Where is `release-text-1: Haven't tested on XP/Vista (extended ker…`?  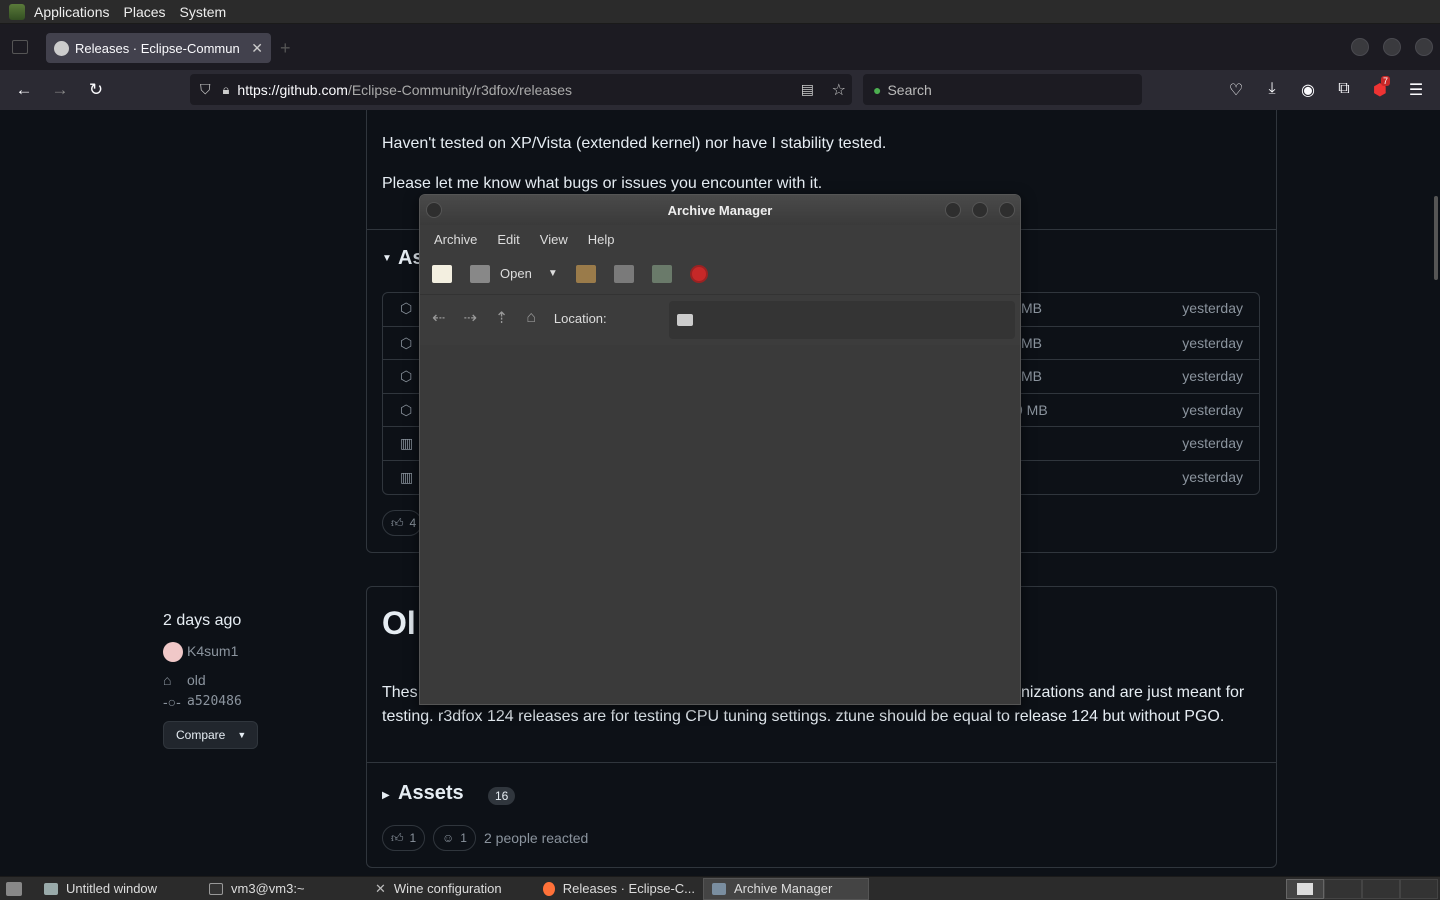
release-text-1: Haven't tested on XP/Vista (extended ker… is located at coordinates (634, 143).